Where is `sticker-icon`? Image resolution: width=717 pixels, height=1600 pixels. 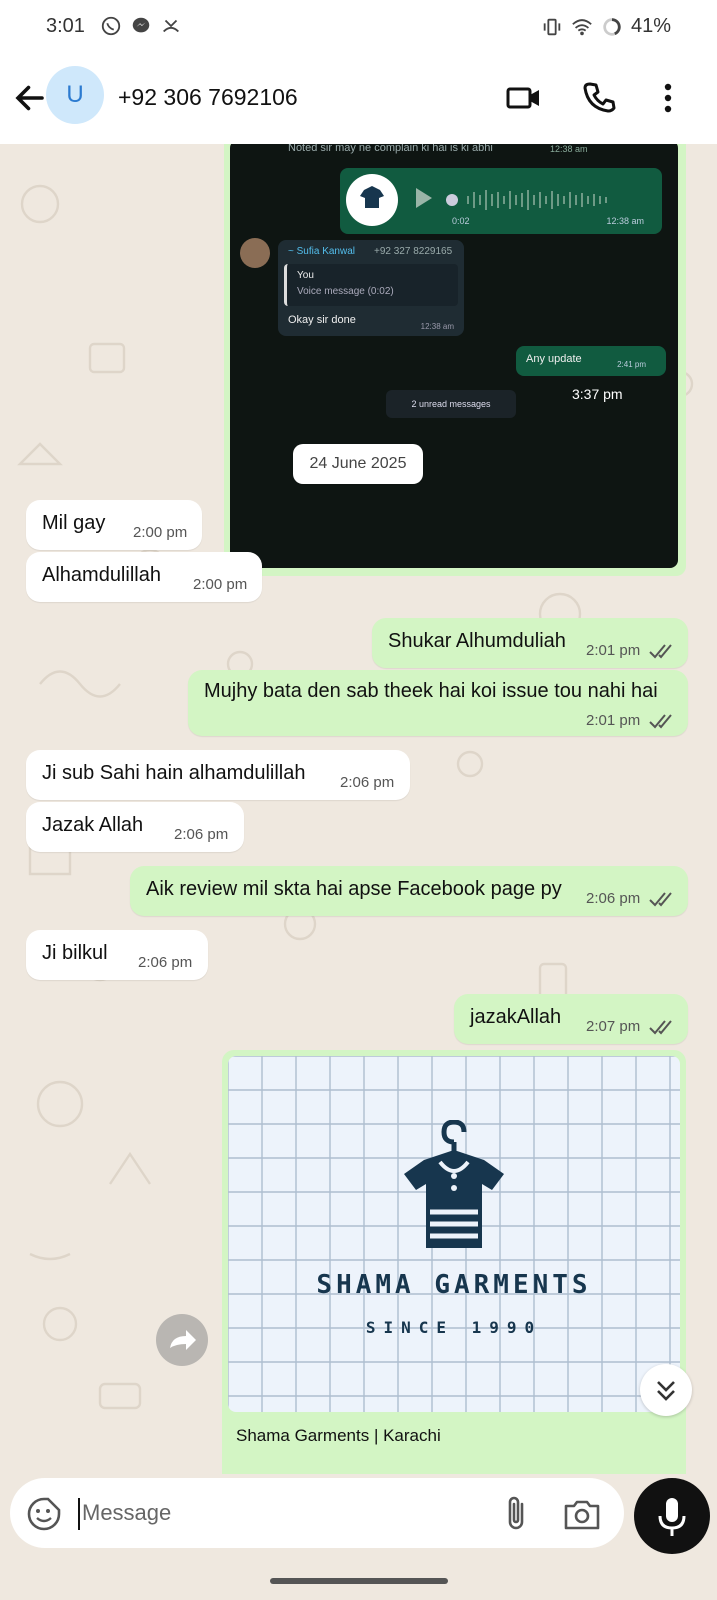 sticker-icon is located at coordinates (44, 1514).